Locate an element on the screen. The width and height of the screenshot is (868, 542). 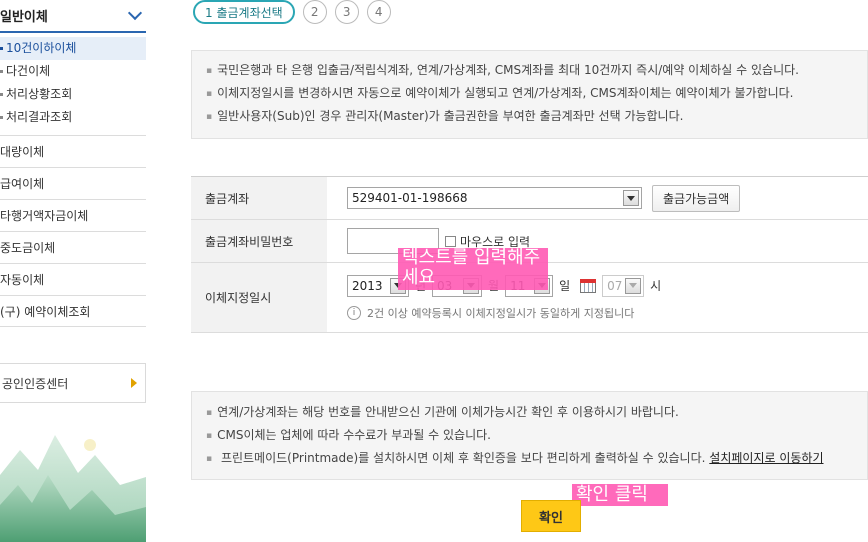
password-label: 출금계좌비밀번호 is located at coordinates (259, 241).